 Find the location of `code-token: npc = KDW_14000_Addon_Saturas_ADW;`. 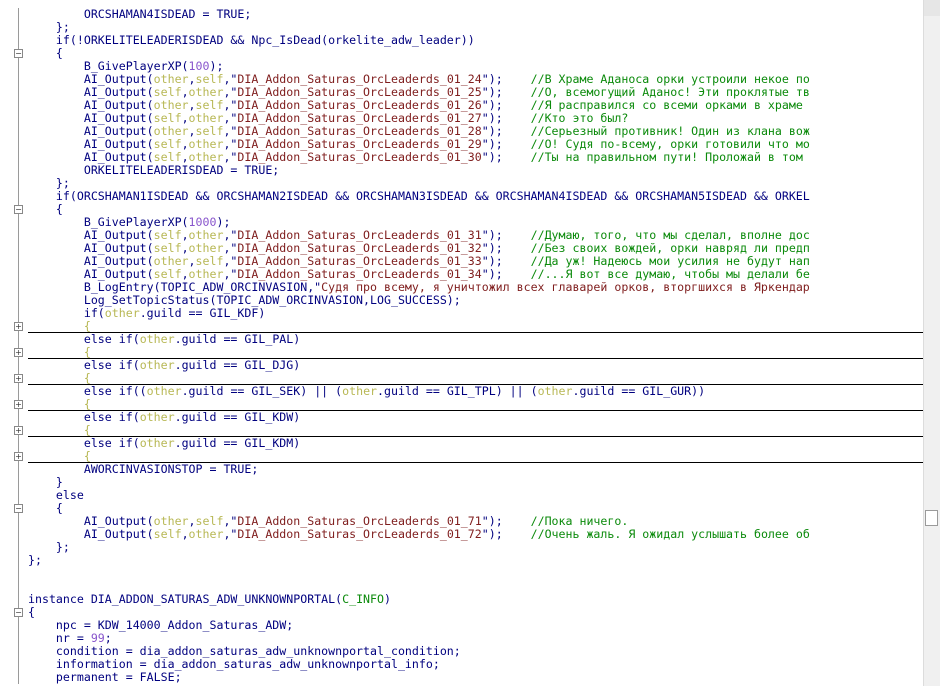

code-token: npc = KDW_14000_Addon_Saturas_ADW; is located at coordinates (161, 625).